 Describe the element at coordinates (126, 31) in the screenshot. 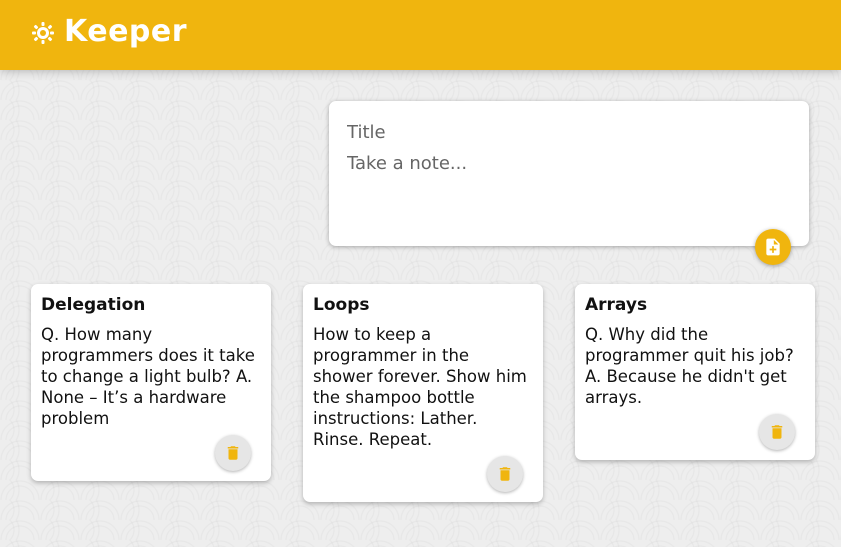

I see `app-title: Keeper` at that location.